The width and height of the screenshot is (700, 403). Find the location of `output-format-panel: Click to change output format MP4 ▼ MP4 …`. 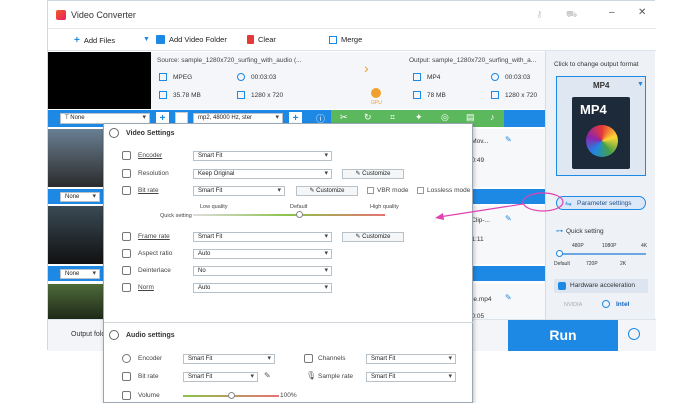

output-format-panel: Click to change output format MP4 ▼ MP4 … is located at coordinates (600, 185).